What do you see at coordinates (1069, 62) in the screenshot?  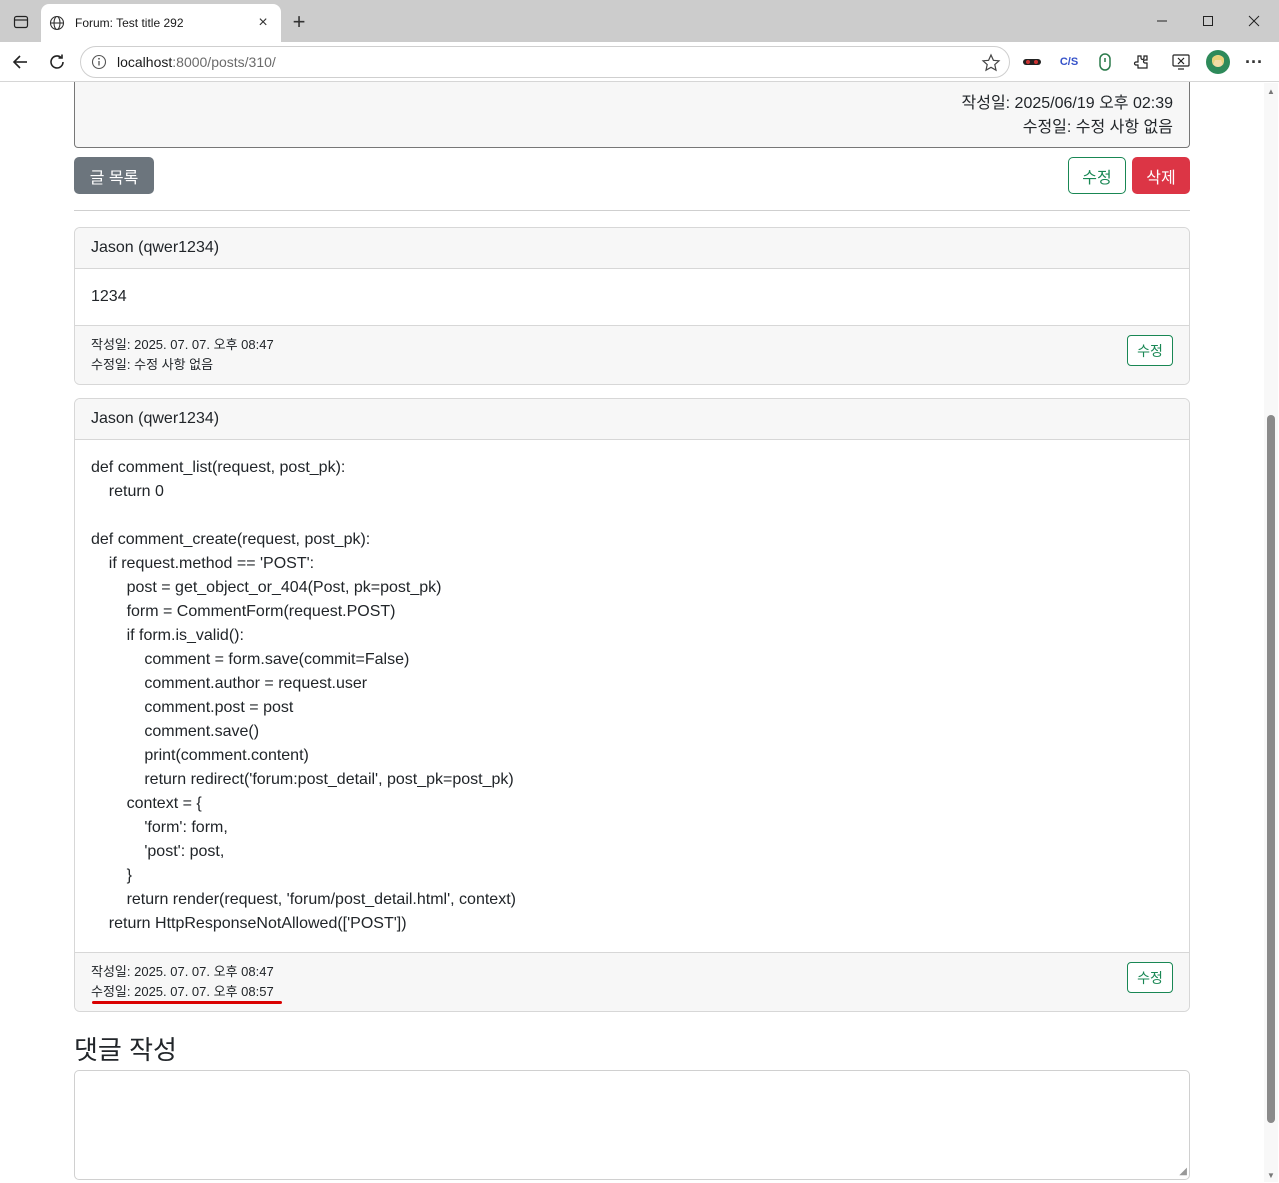 I see `extension-icon: C/S` at bounding box center [1069, 62].